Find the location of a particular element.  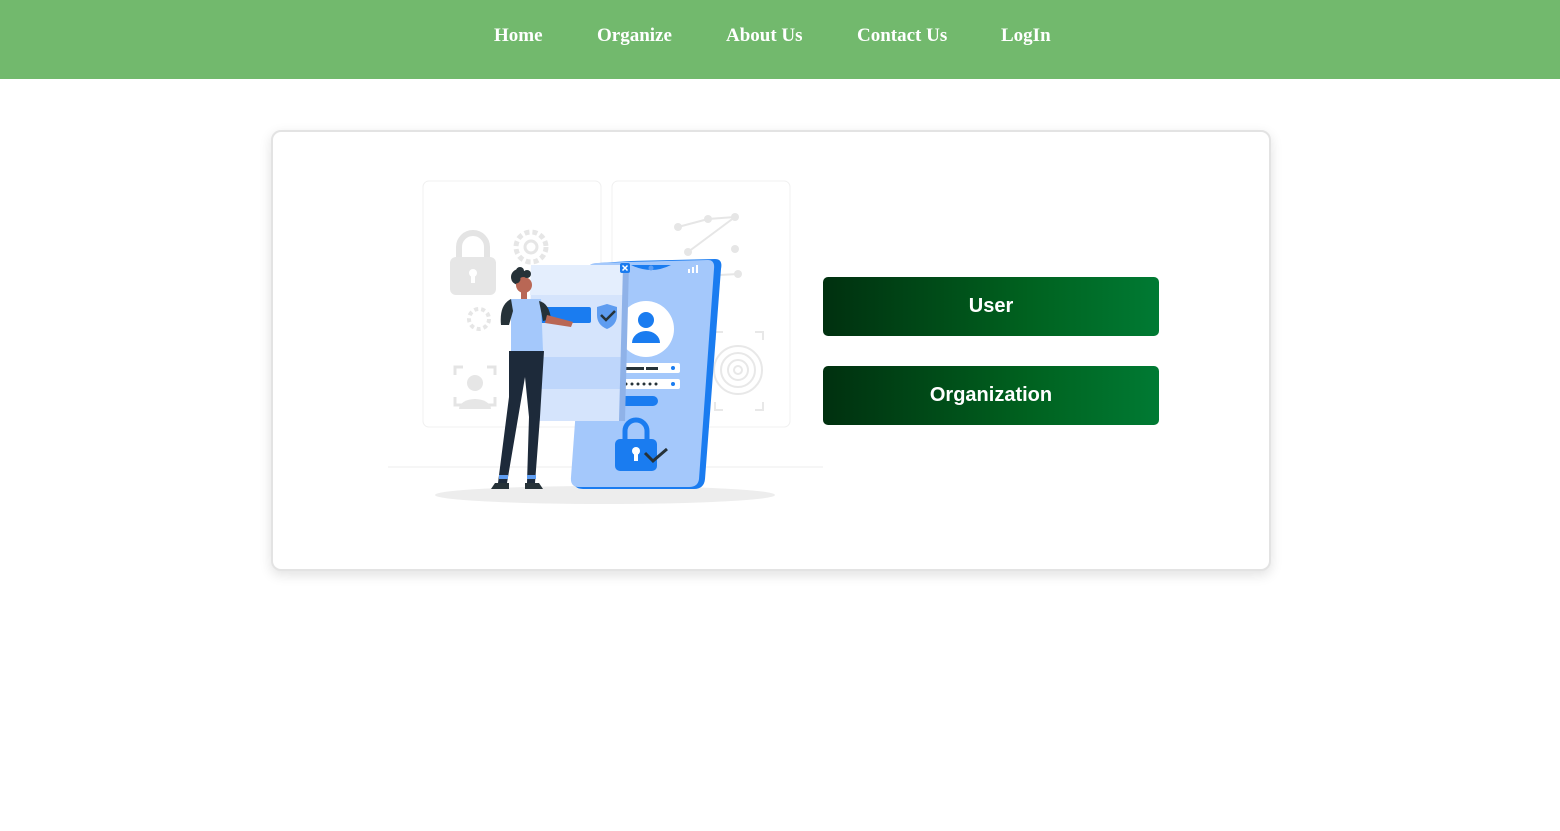

user-button: User is located at coordinates (991, 306).